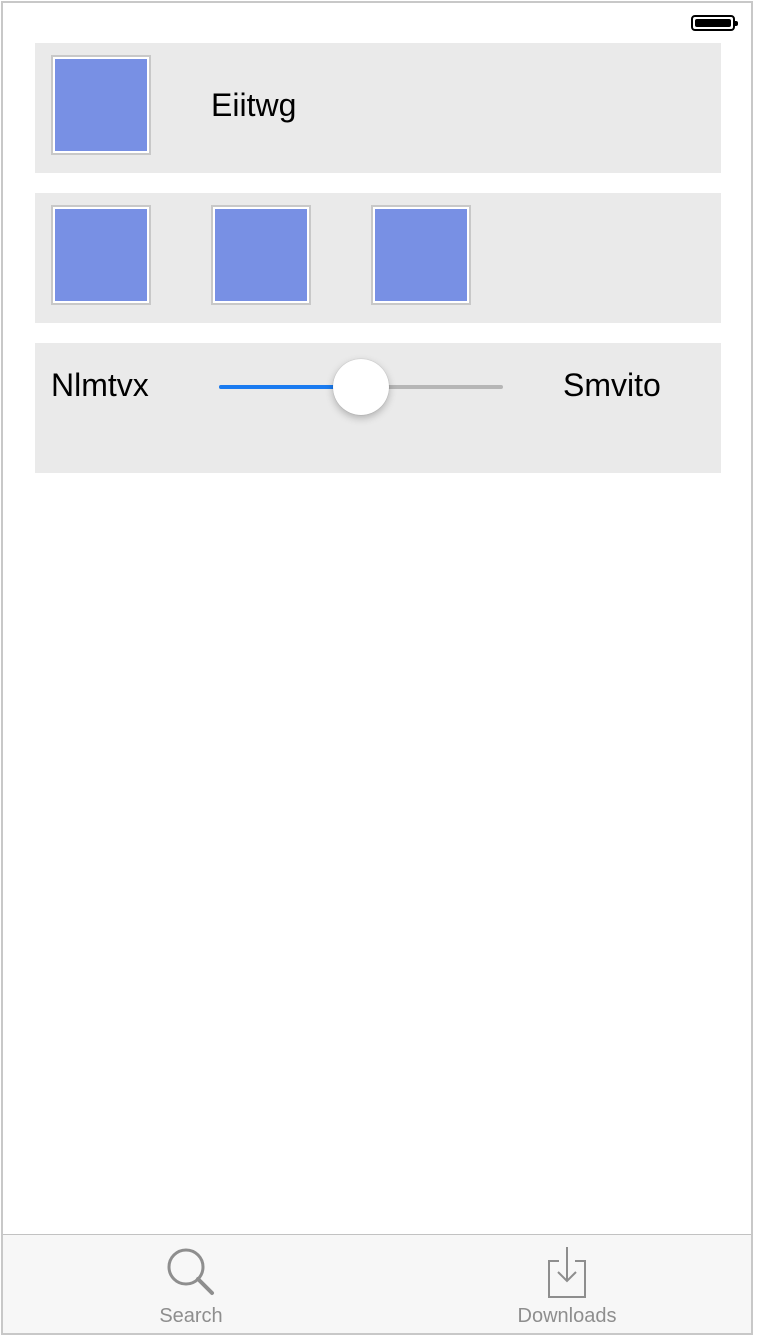 This screenshot has height=1341, width=760. Describe the element at coordinates (101, 105) in the screenshot. I see `image-tile` at that location.